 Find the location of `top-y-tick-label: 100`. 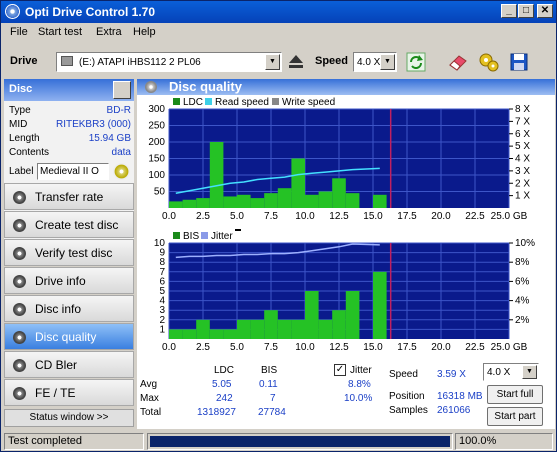

top-y-tick-label: 100 is located at coordinates (156, 175).